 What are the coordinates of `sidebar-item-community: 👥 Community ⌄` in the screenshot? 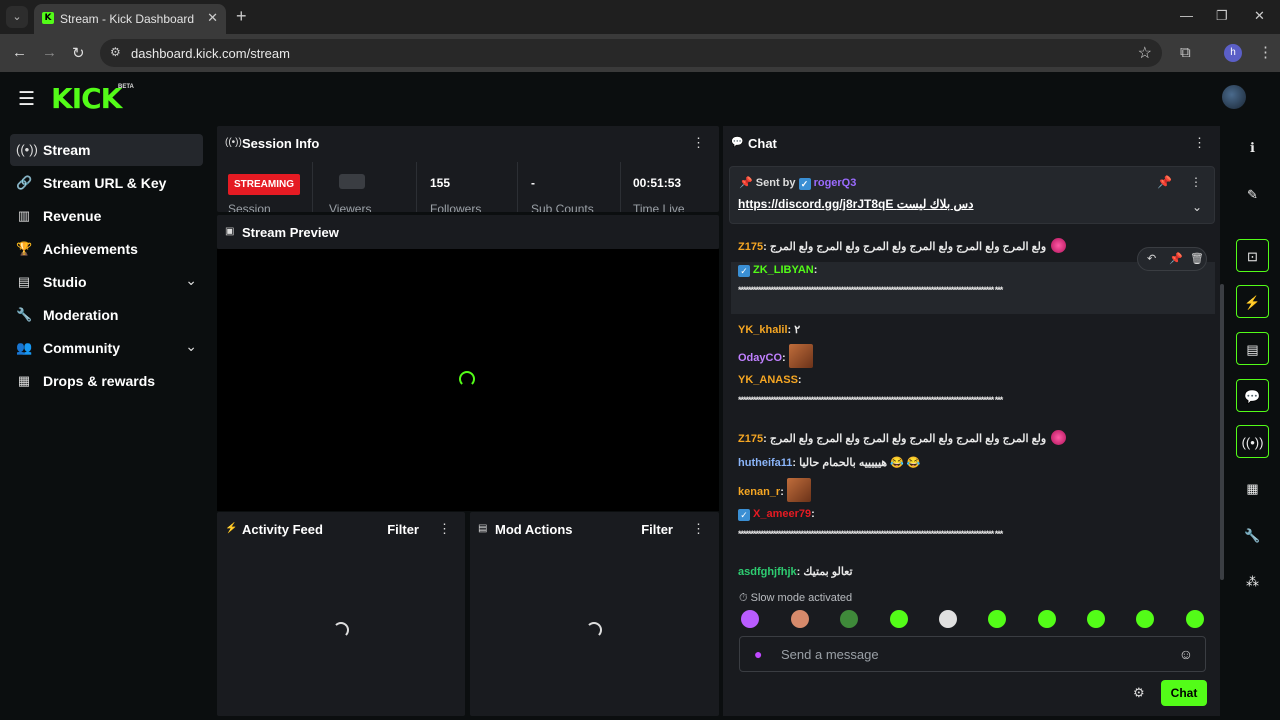 It's located at (106, 348).